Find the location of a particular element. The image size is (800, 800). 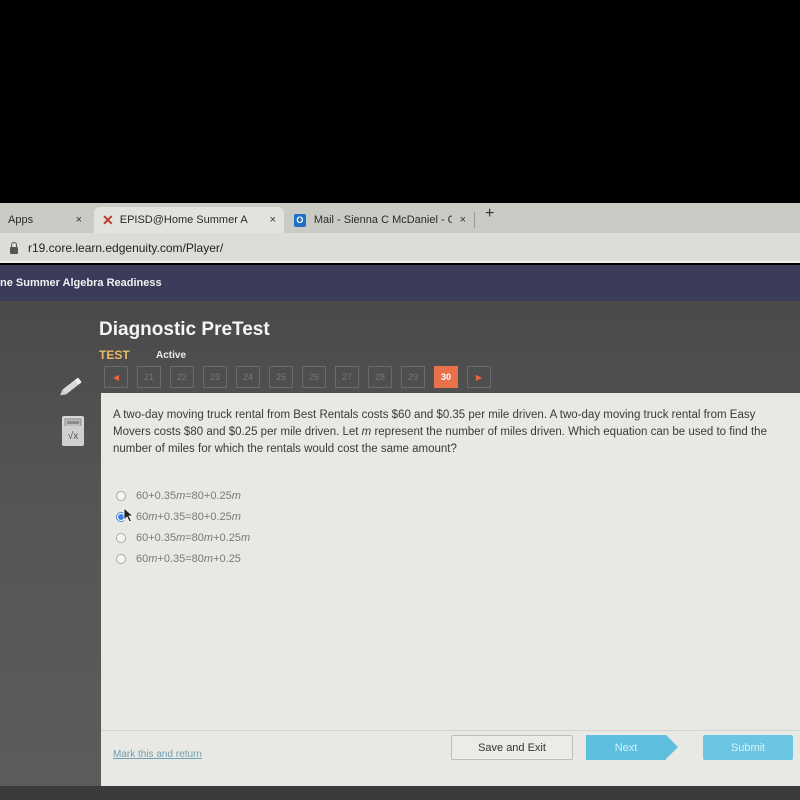

address-bar: r19.core.learn.edgenuity.com/Player/ is located at coordinates (400, 248).